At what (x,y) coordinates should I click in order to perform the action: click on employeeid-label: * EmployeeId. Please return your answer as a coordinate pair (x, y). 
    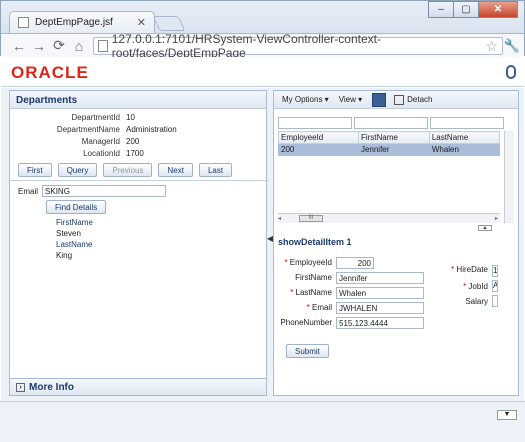
    Looking at the image, I should click on (308, 262).